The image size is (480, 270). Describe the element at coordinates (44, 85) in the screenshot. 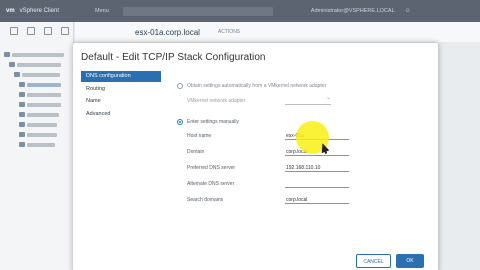

I see `tree-item-selected` at that location.